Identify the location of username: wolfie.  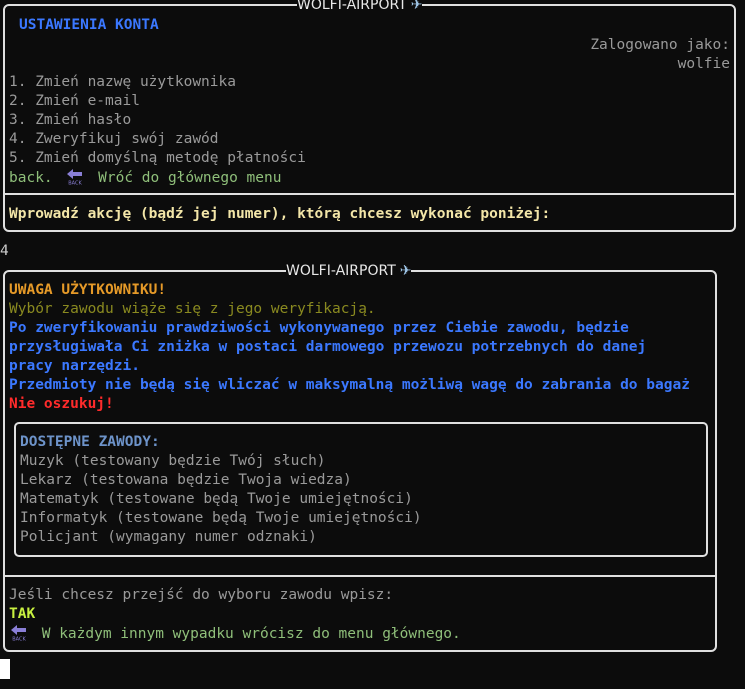
(703, 64).